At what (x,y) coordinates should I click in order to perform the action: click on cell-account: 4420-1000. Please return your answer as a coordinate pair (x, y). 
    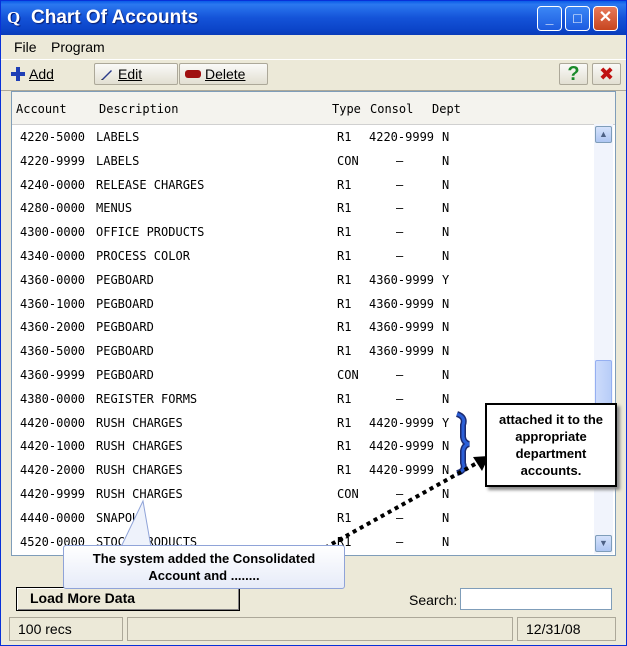
    Looking at the image, I should click on (53, 446).